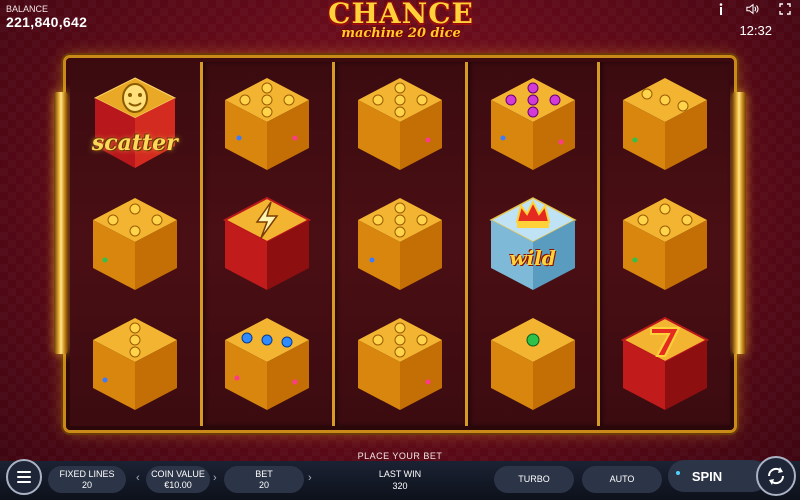 This screenshot has width=800, height=500. Describe the element at coordinates (401, 15) in the screenshot. I see `logo-title: CHANCE` at that location.